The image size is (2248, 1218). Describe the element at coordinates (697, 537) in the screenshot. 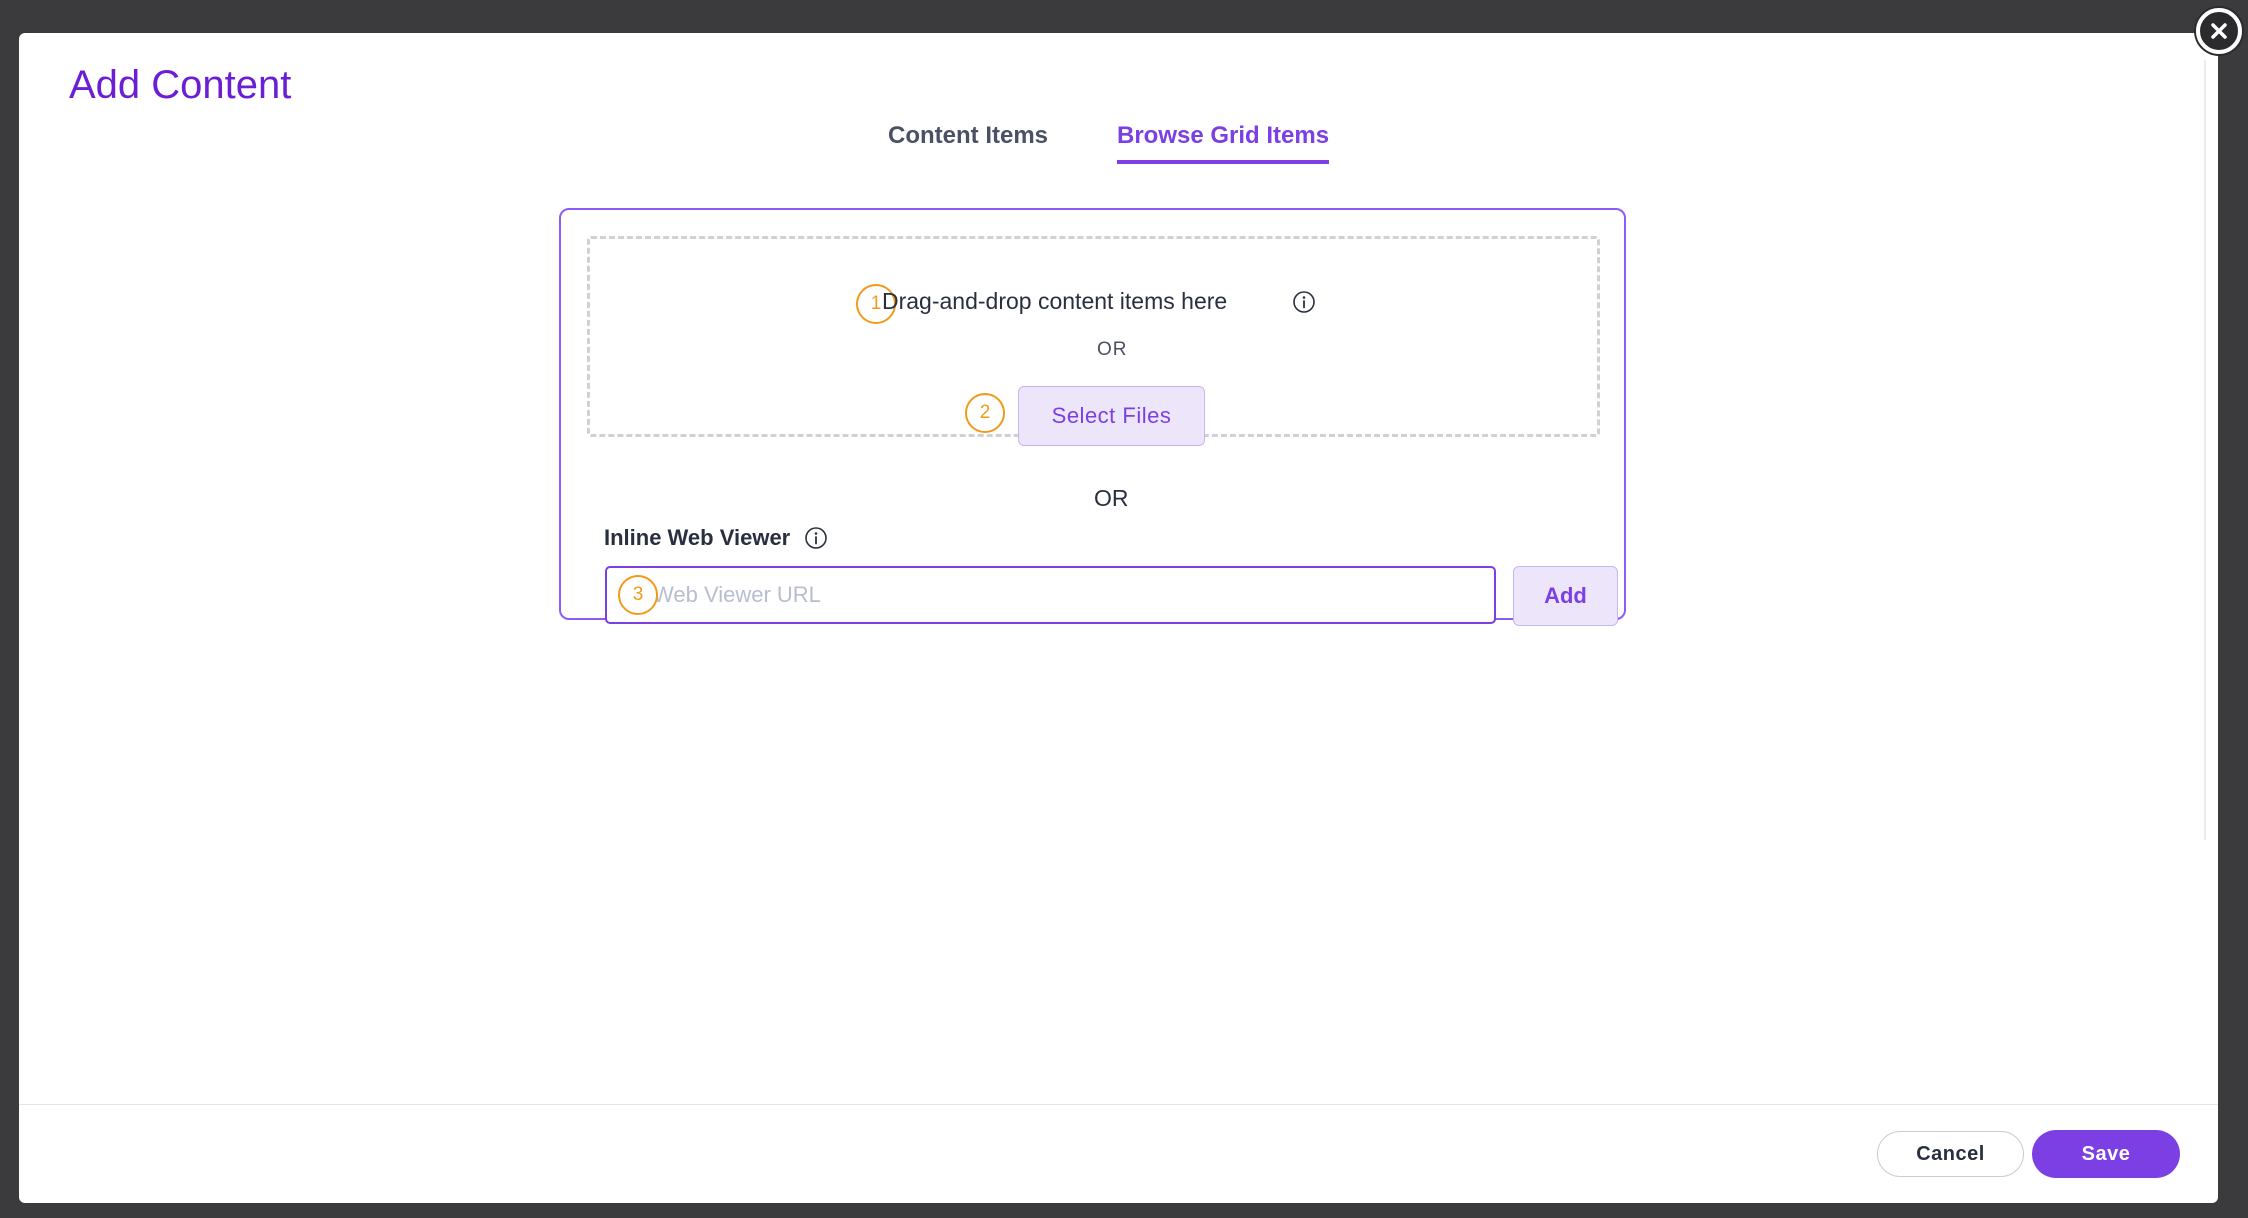

I see `inline-web-viewer-label: Inline Web Viewer` at that location.